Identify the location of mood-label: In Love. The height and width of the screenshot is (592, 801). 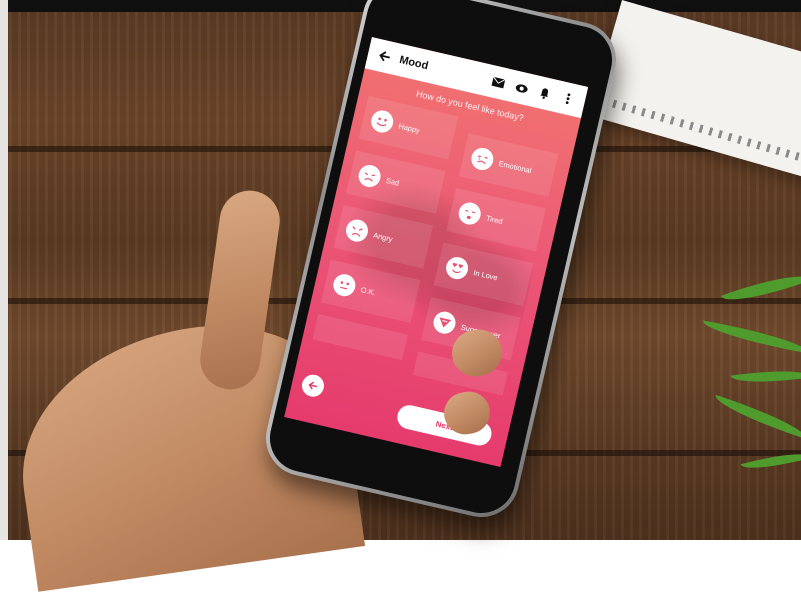
(485, 274).